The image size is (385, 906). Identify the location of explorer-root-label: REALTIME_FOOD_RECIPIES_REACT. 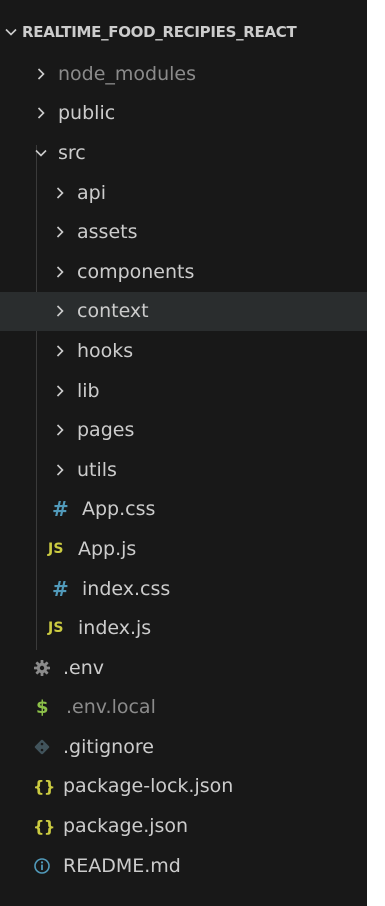
(159, 32).